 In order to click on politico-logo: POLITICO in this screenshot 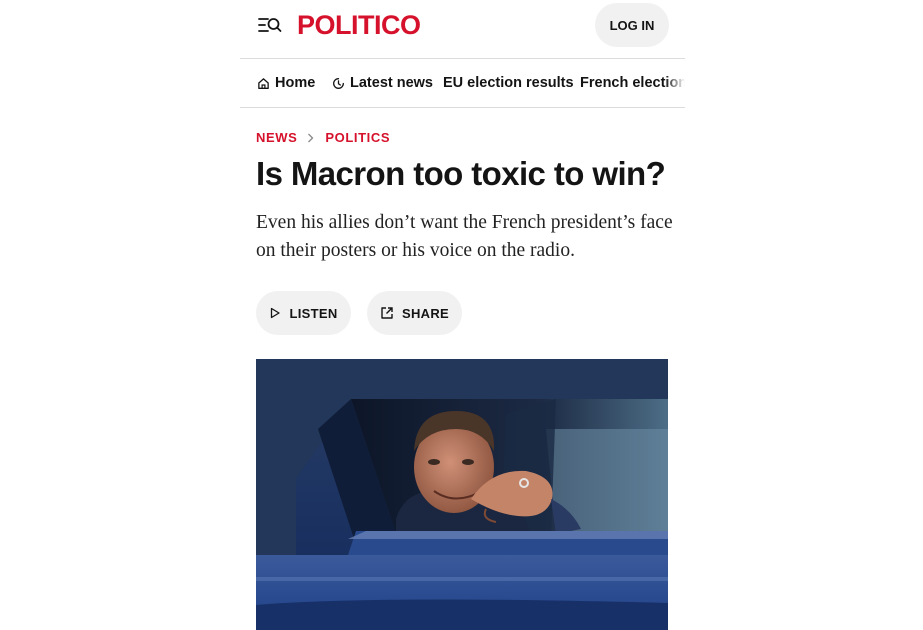, I will do `click(359, 25)`.